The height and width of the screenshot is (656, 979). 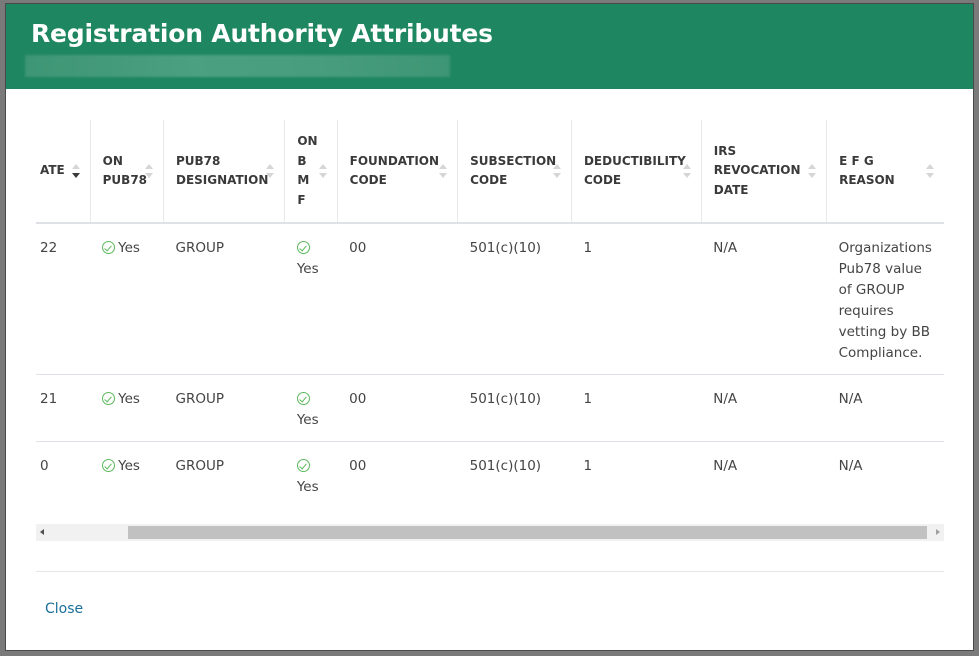 What do you see at coordinates (75, 171) in the screenshot?
I see `sort-desc-icon` at bounding box center [75, 171].